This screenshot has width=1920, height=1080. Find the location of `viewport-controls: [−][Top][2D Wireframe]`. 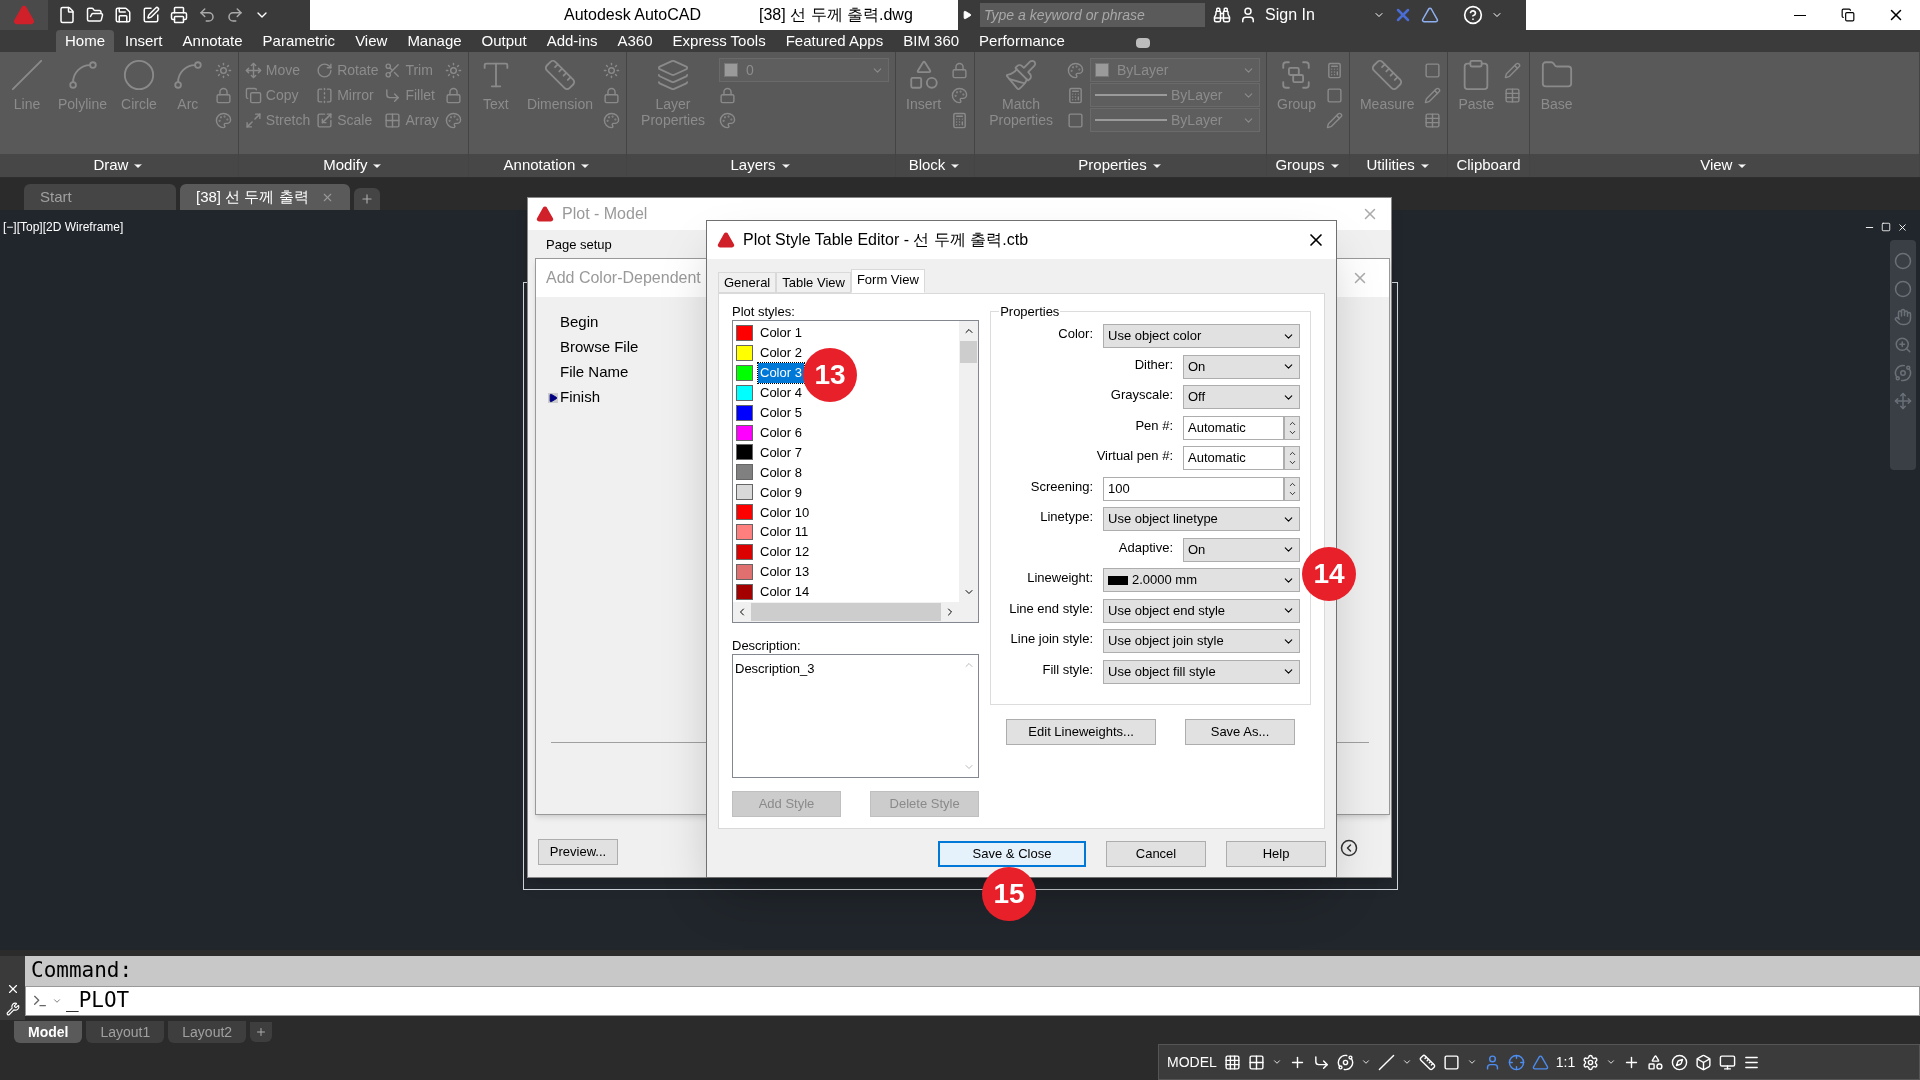

viewport-controls: [−][Top][2D Wireframe] is located at coordinates (63, 227).